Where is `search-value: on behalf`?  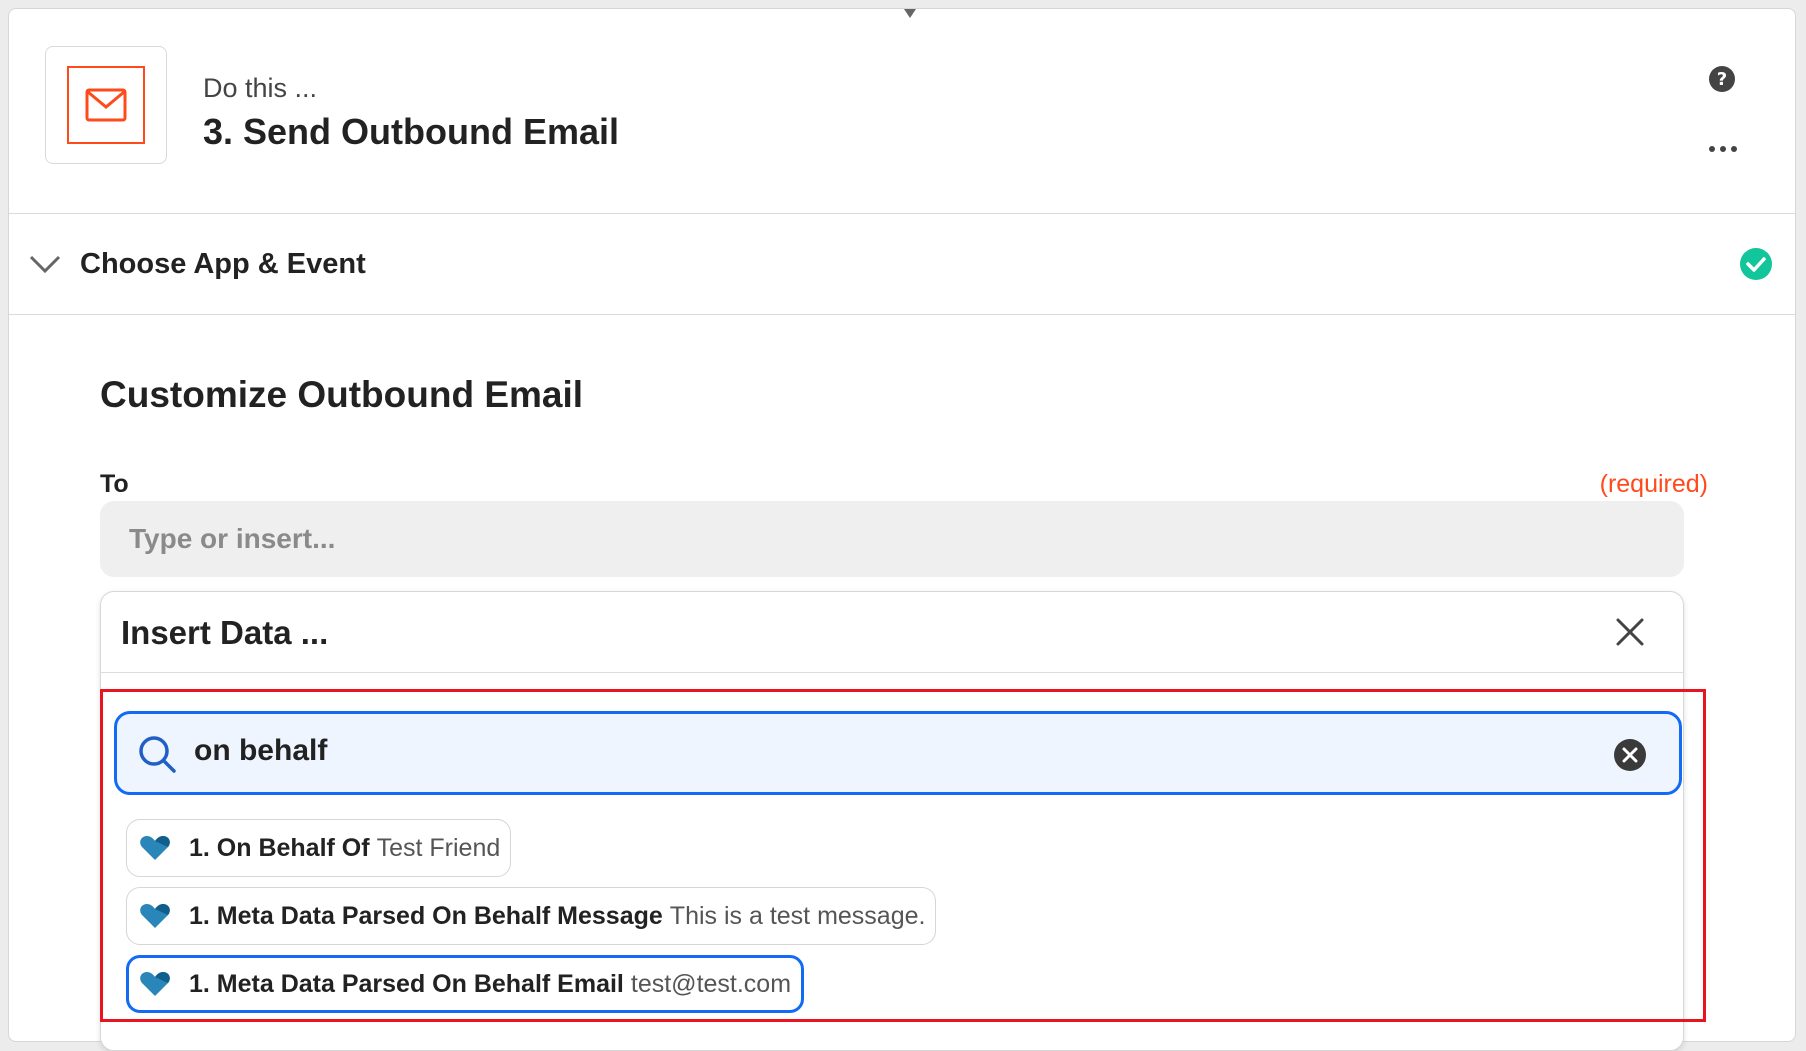
search-value: on behalf is located at coordinates (260, 751).